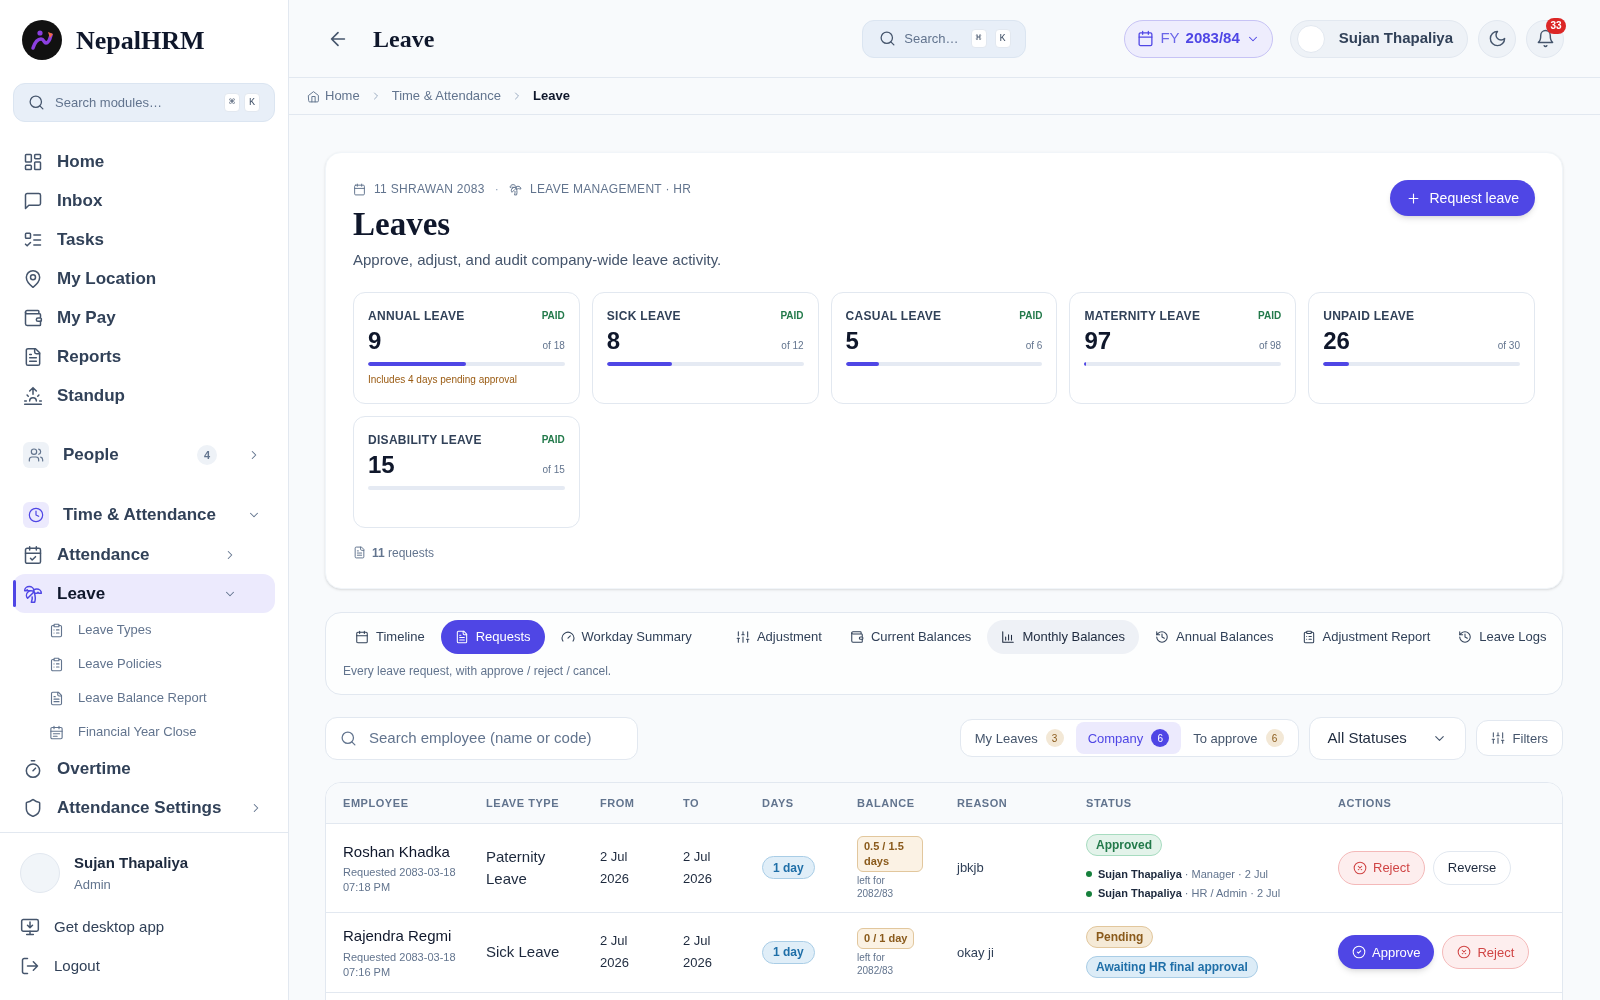  Describe the element at coordinates (144, 200) in the screenshot. I see `nav-item: Inbox` at that location.